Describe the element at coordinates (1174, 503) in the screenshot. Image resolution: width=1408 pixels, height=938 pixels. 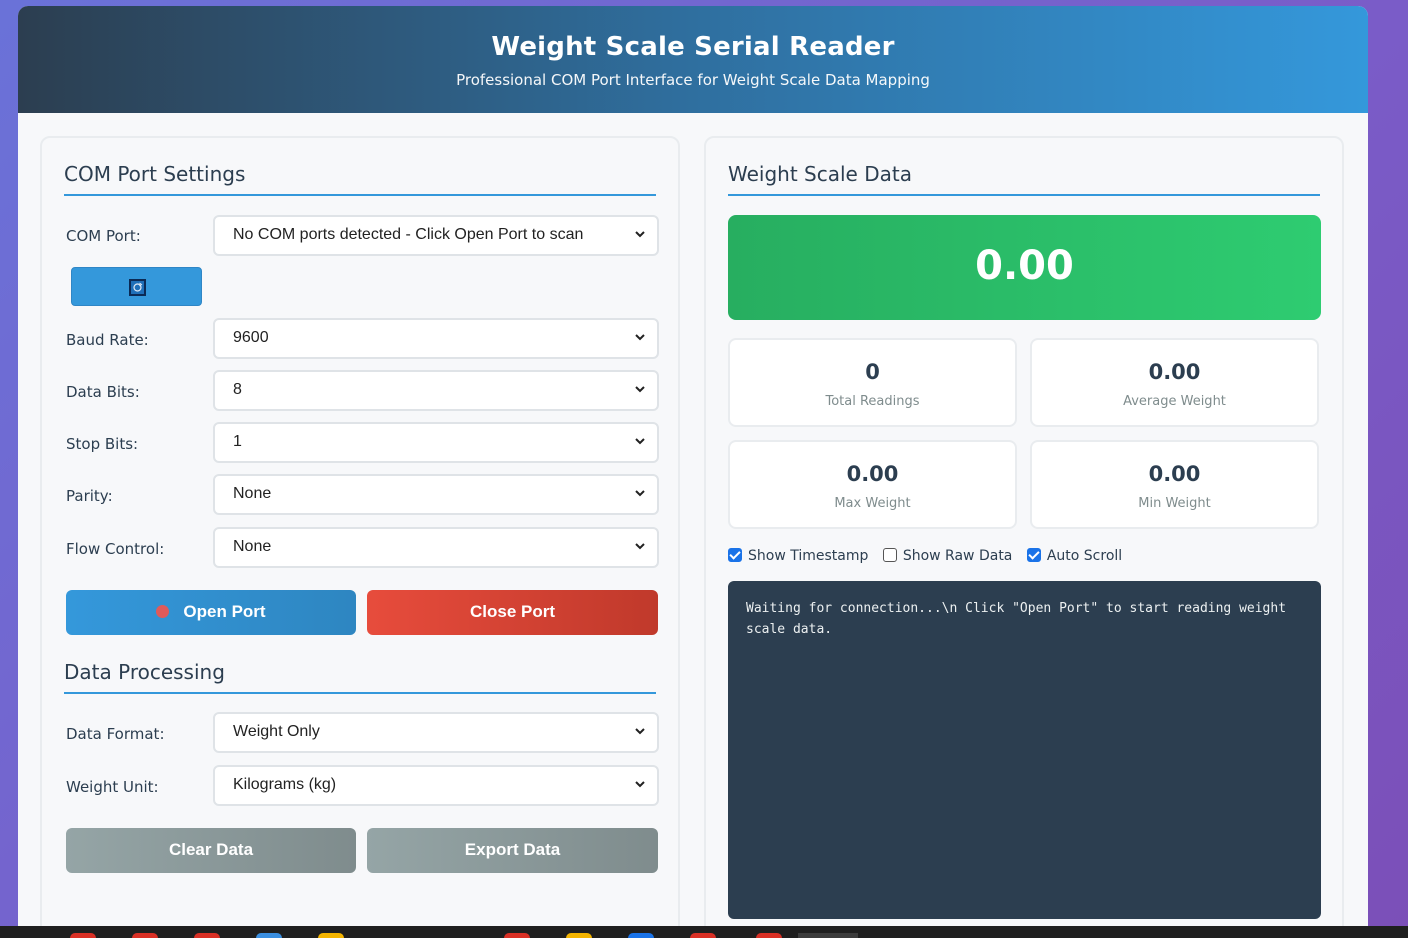
I see `stat-label: Min Weight` at that location.